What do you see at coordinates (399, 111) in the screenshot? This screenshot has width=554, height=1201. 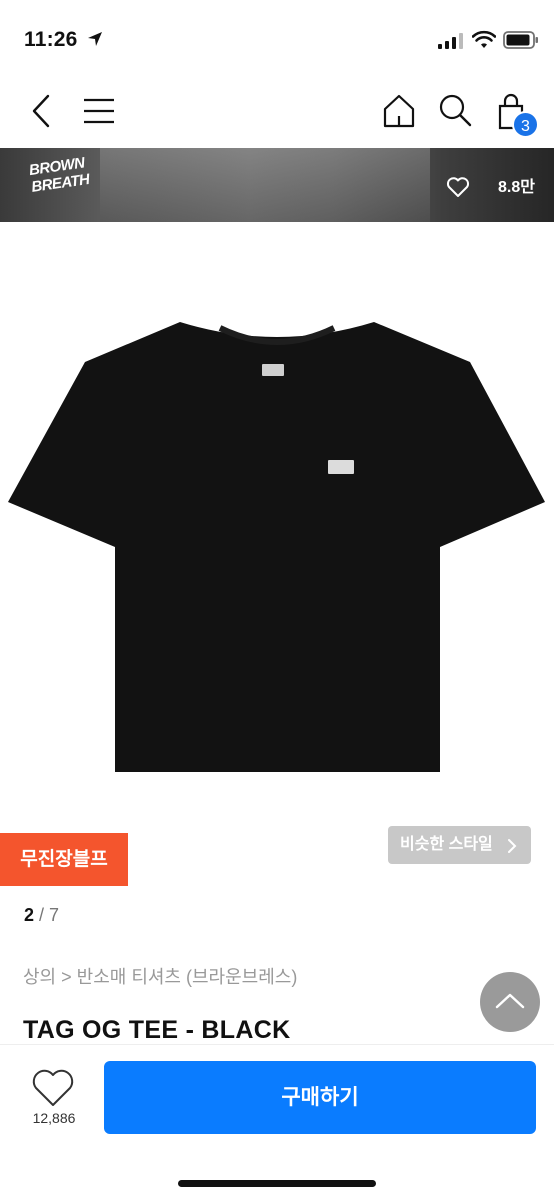 I see `home-icon` at bounding box center [399, 111].